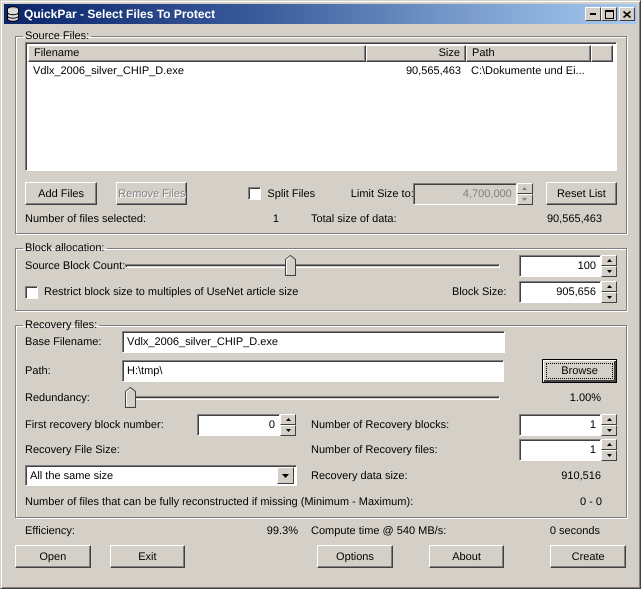 The image size is (641, 589). What do you see at coordinates (171, 292) in the screenshot?
I see `checkbox-label: Restrict block size to multiples of UseNet article size` at bounding box center [171, 292].